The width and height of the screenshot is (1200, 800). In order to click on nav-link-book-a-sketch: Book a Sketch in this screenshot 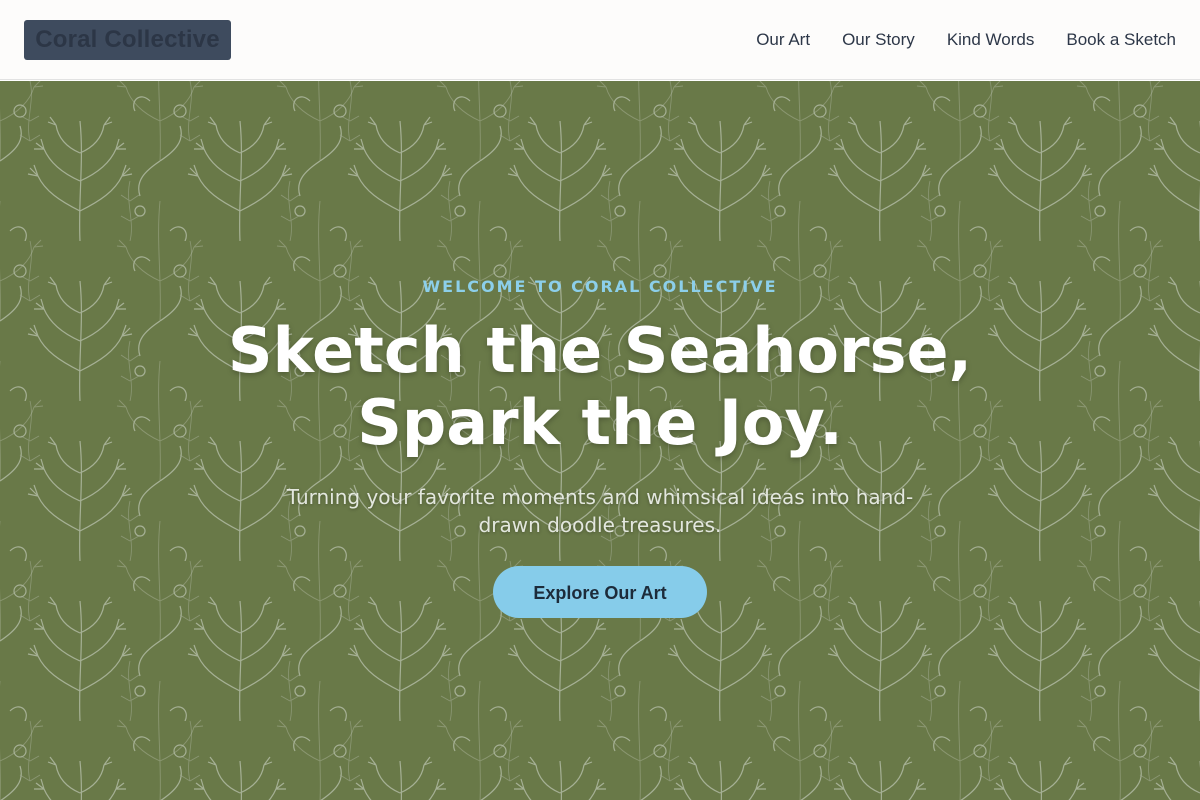, I will do `click(1121, 40)`.